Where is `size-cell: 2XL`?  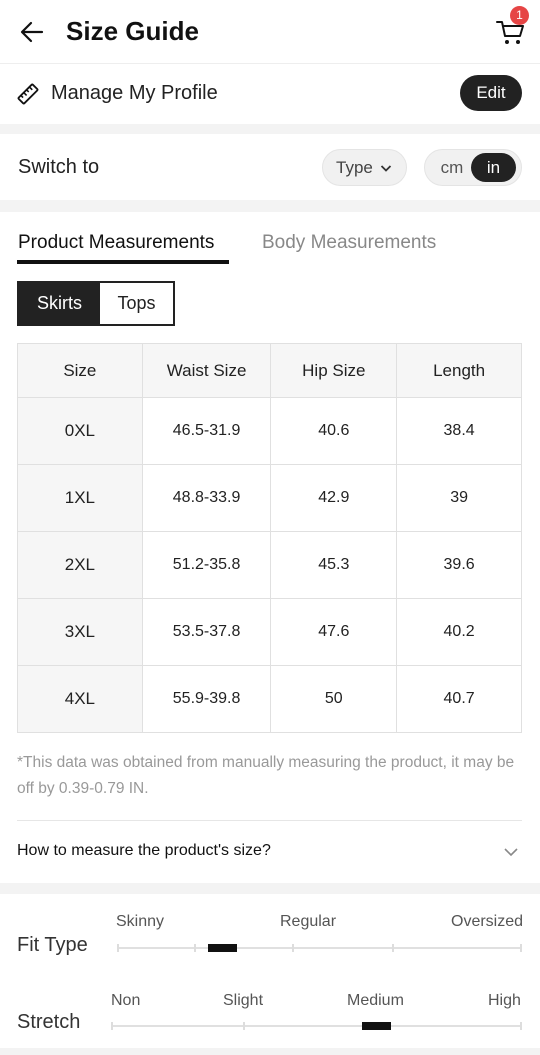
size-cell: 2XL is located at coordinates (80, 565).